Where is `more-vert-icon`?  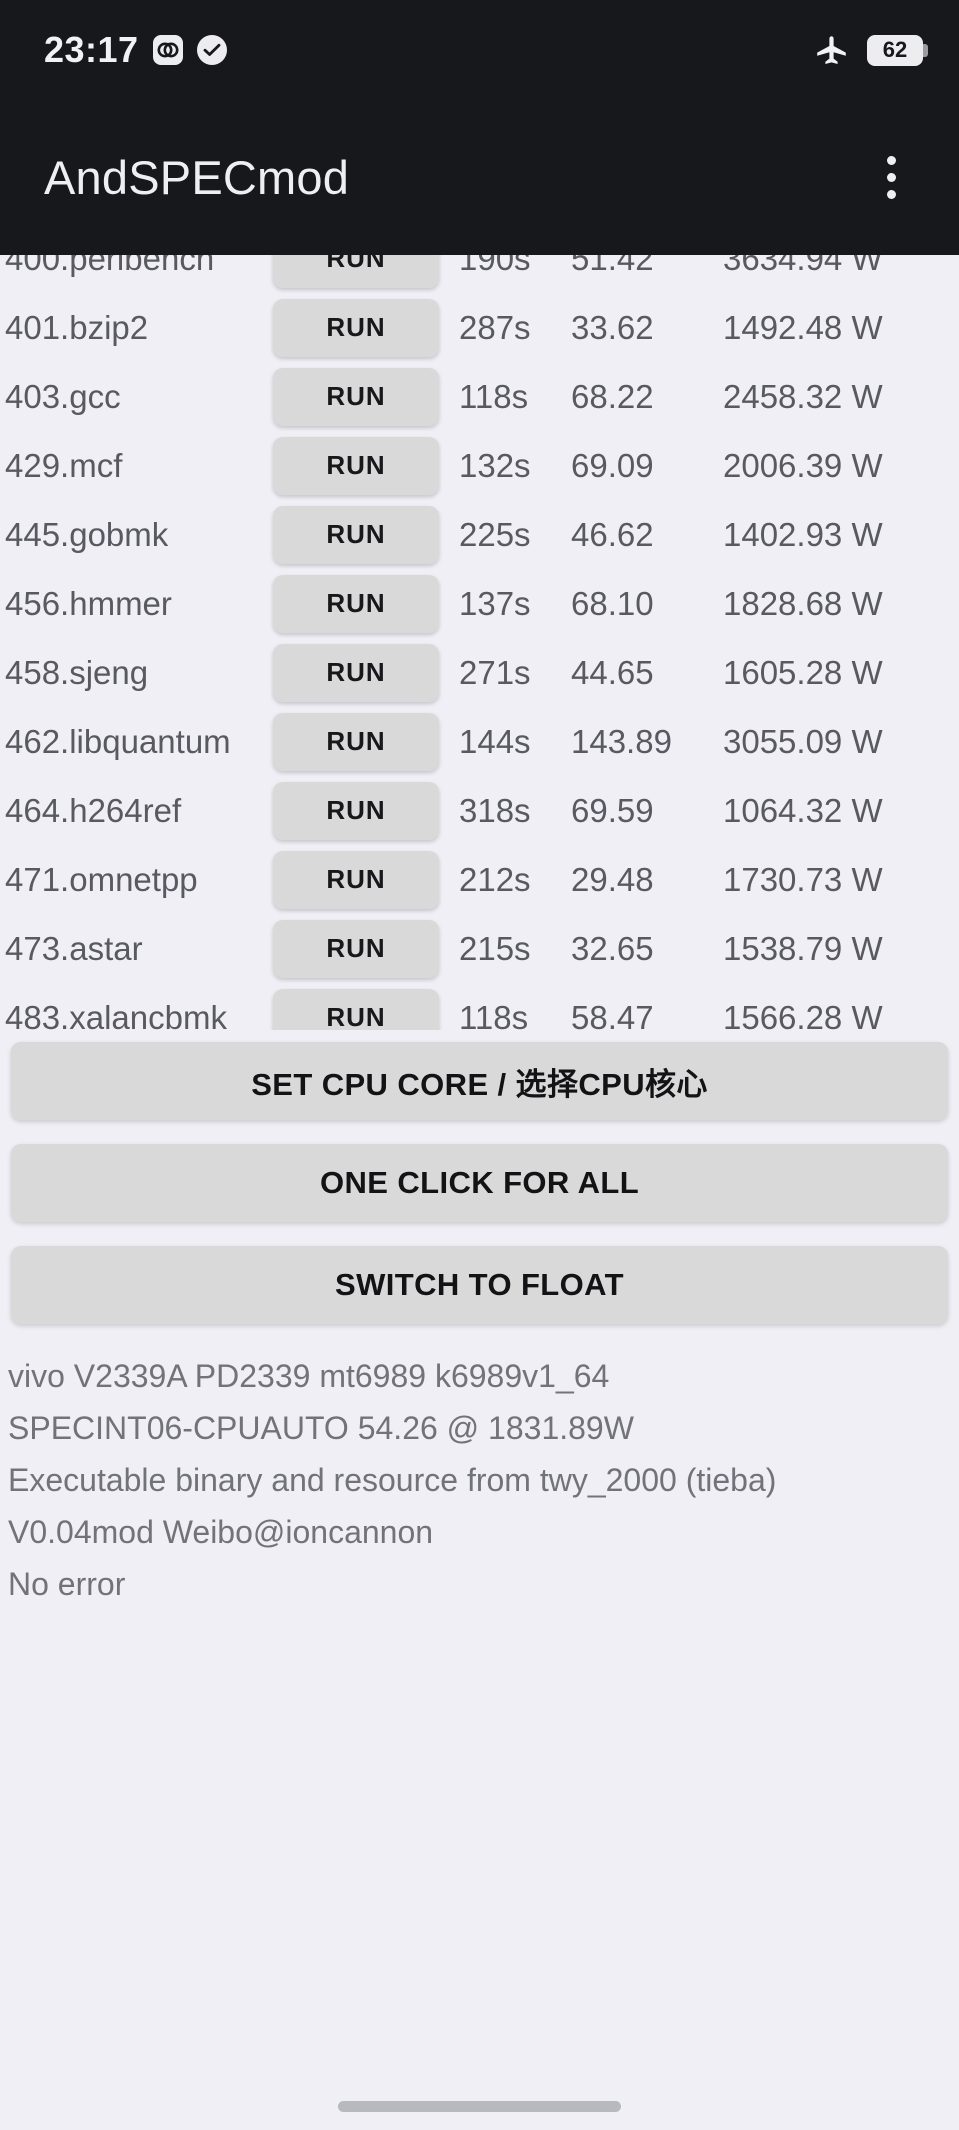
more-vert-icon is located at coordinates (891, 178).